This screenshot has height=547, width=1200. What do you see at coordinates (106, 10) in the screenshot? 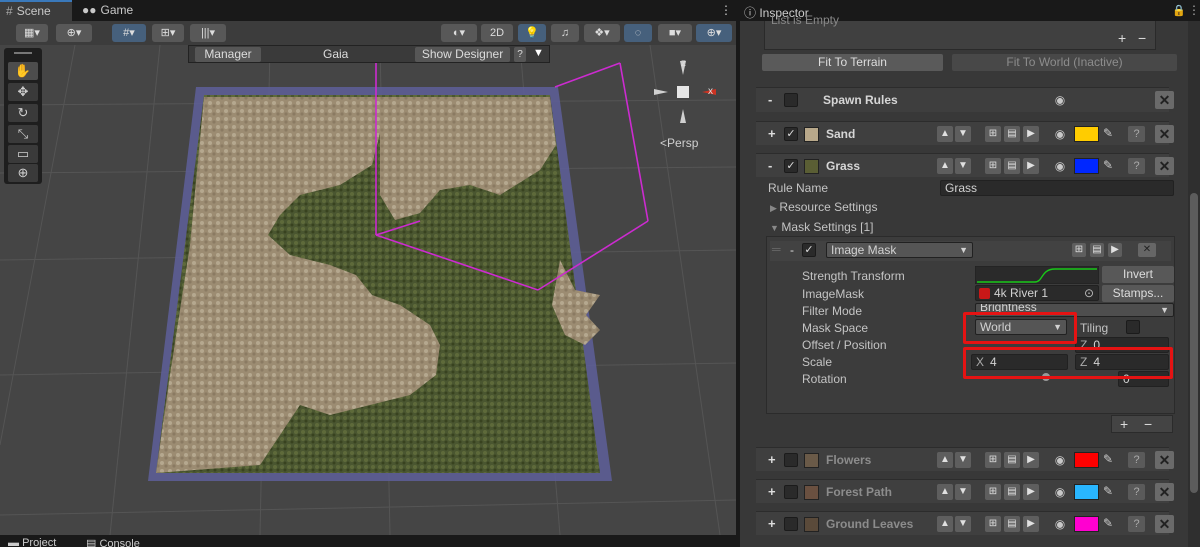
I see `tab-game: ●● Game` at bounding box center [106, 10].